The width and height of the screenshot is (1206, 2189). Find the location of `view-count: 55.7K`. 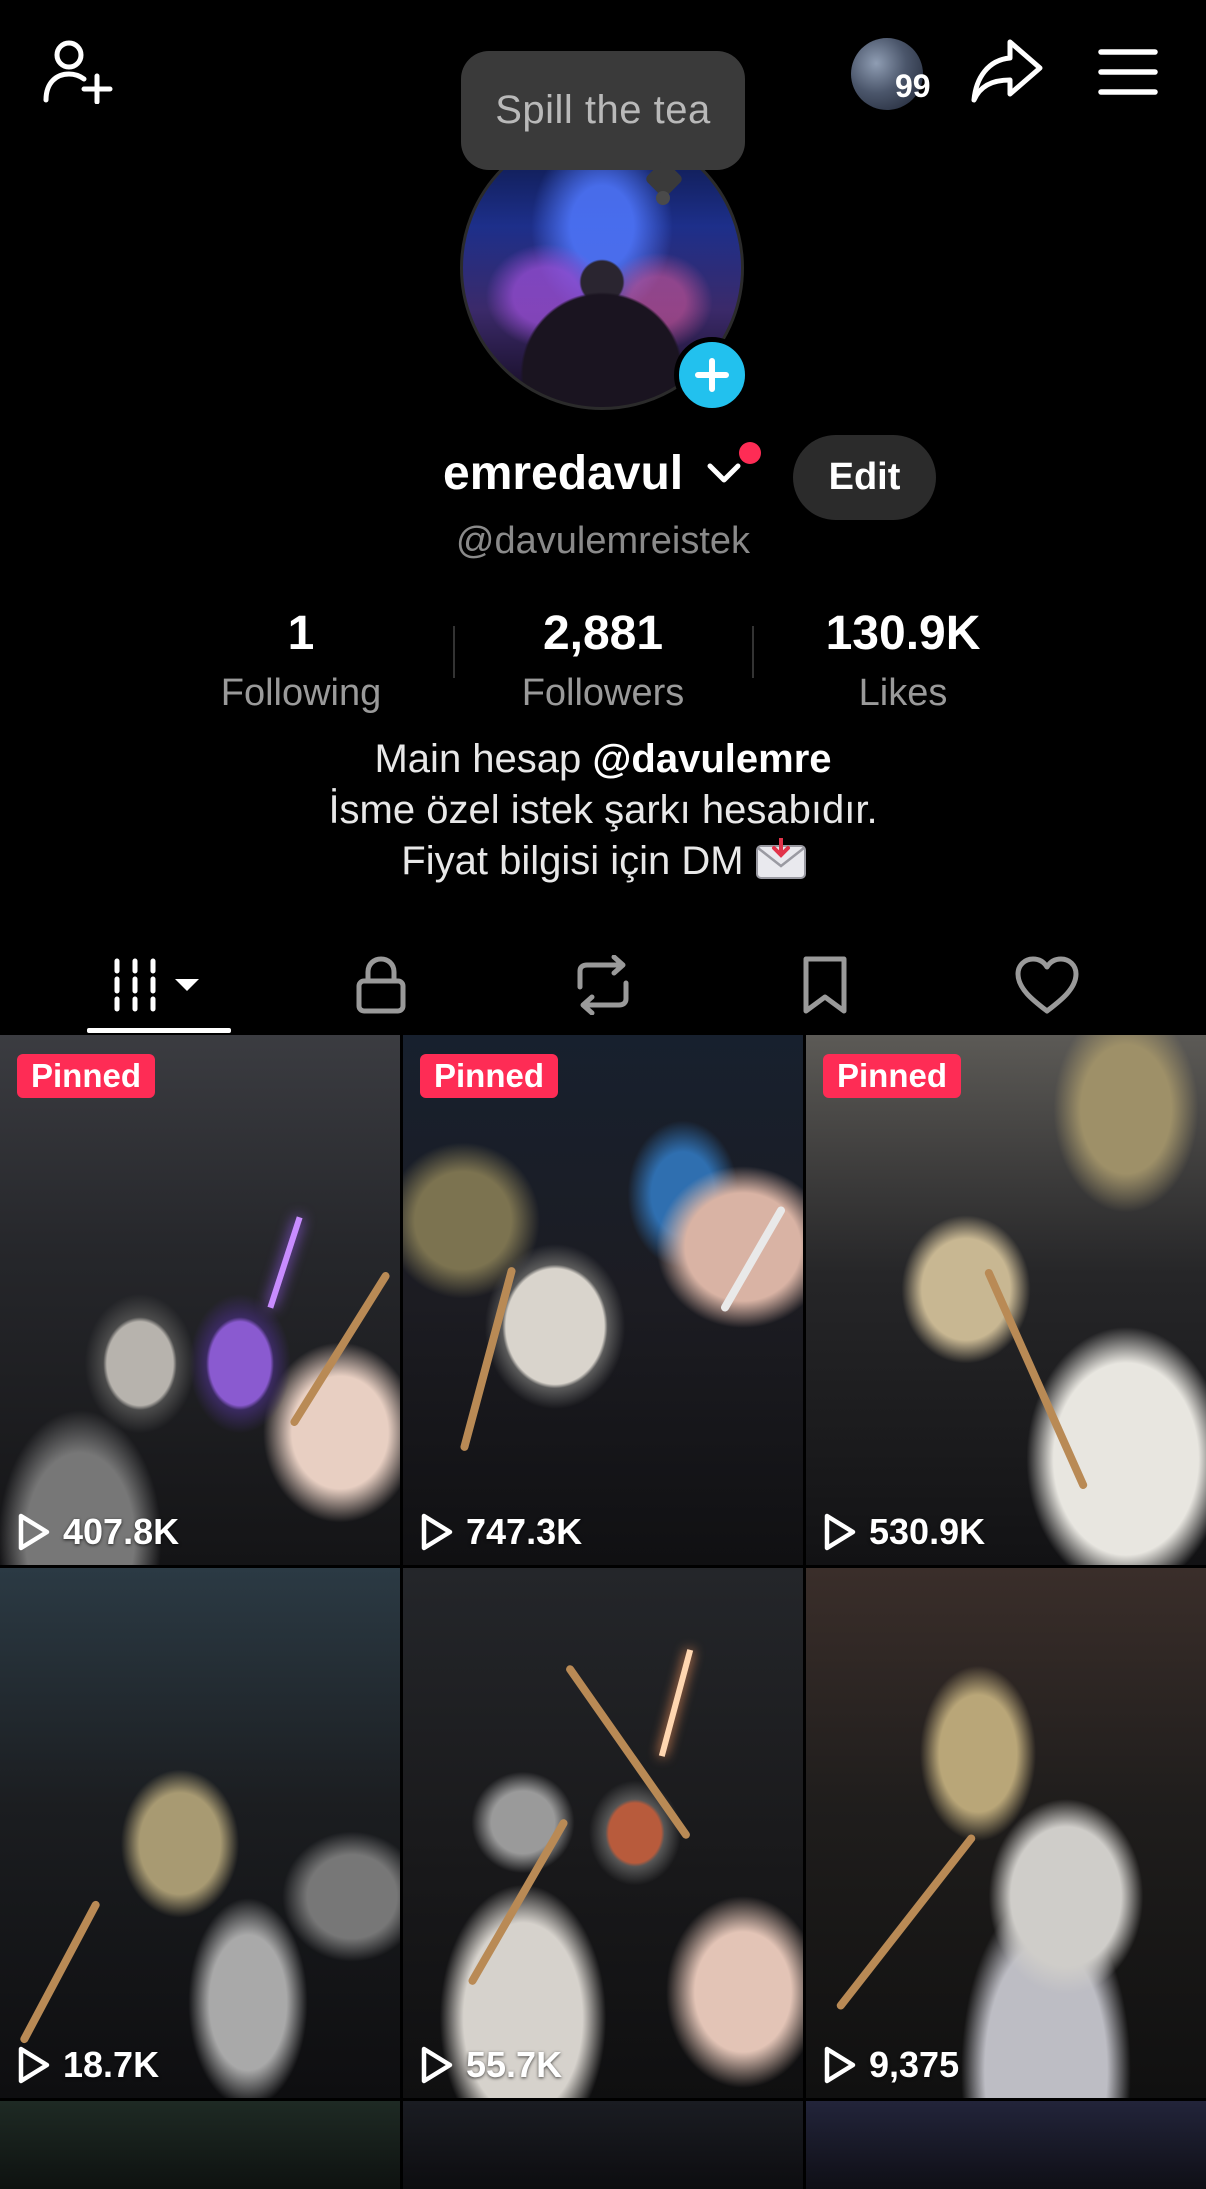

view-count: 55.7K is located at coordinates (491, 2065).